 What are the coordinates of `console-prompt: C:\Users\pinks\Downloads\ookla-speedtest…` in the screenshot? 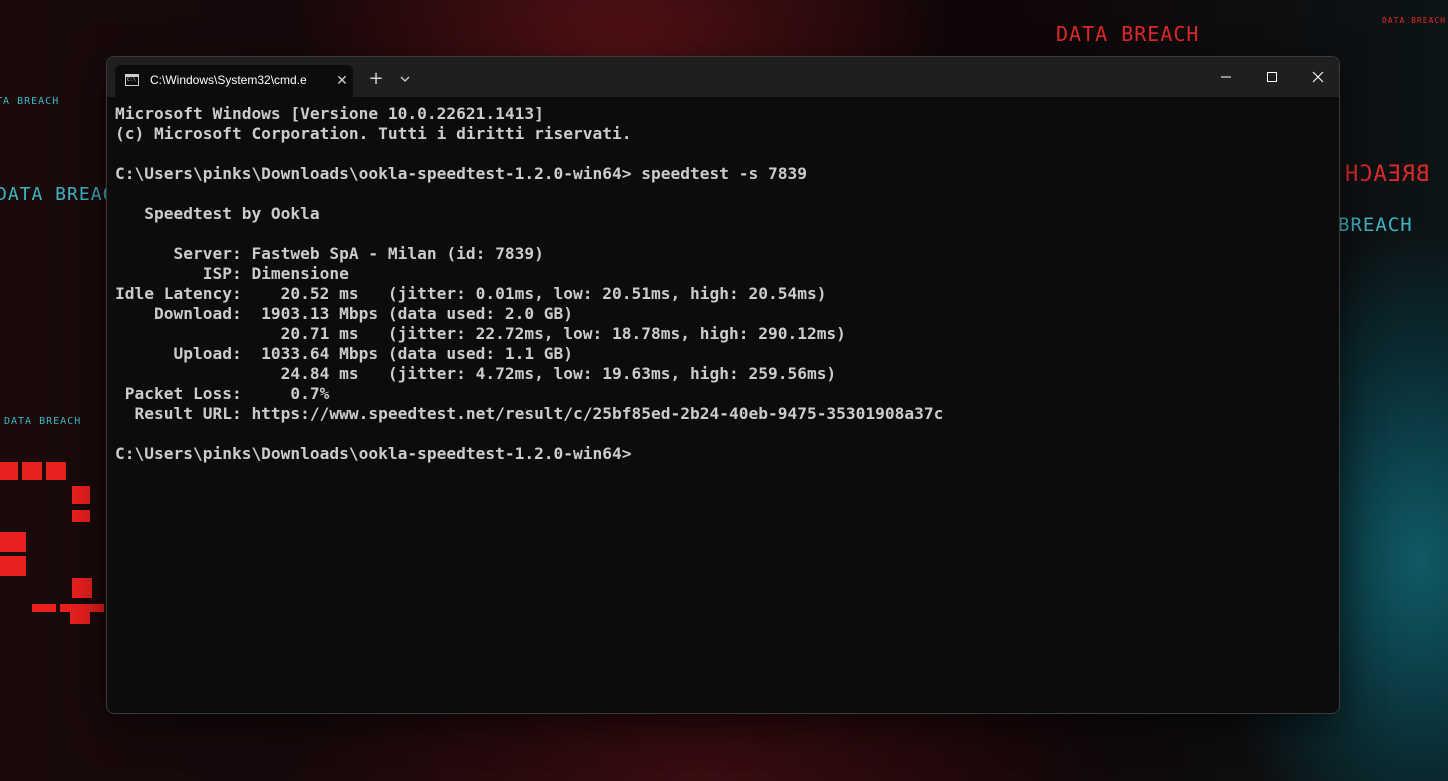 It's located at (720, 454).